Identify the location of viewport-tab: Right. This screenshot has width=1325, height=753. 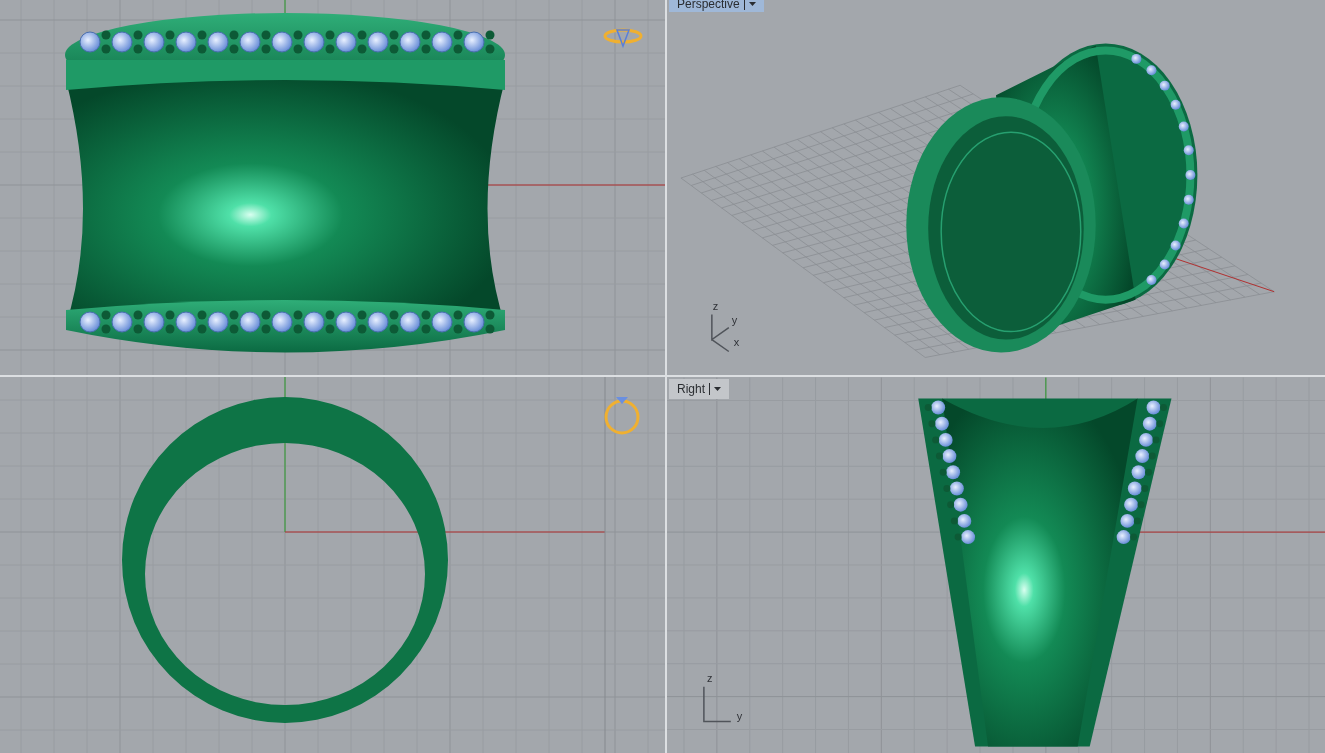
(699, 389).